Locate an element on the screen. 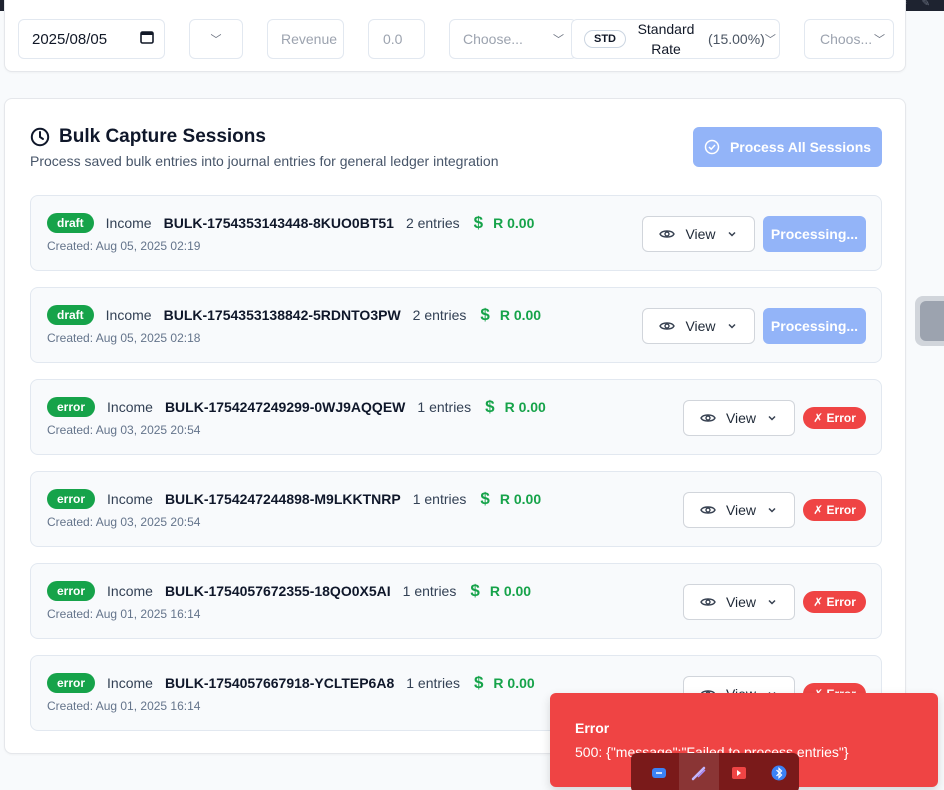 The image size is (944, 790). feather-pen-icon is located at coordinates (699, 771).